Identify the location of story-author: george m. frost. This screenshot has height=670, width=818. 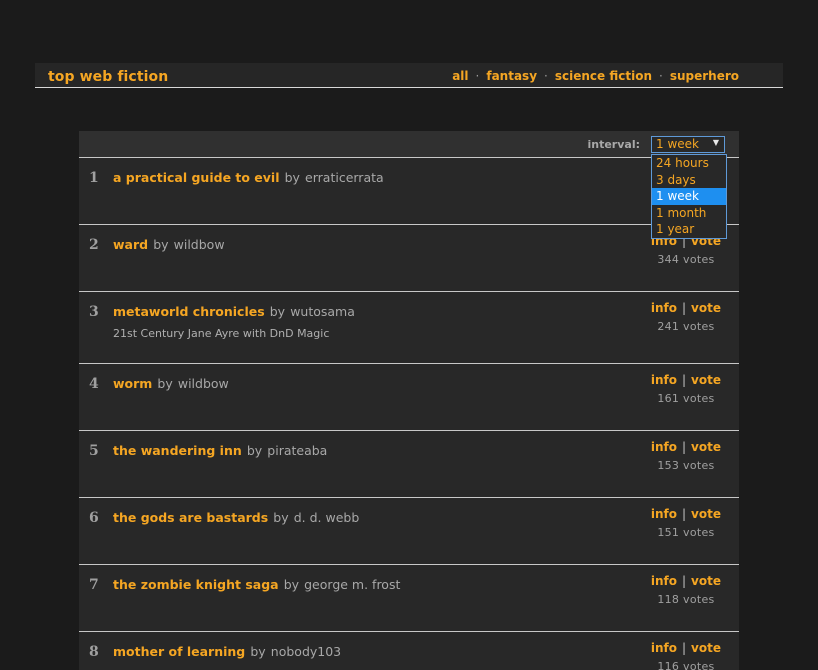
(352, 584).